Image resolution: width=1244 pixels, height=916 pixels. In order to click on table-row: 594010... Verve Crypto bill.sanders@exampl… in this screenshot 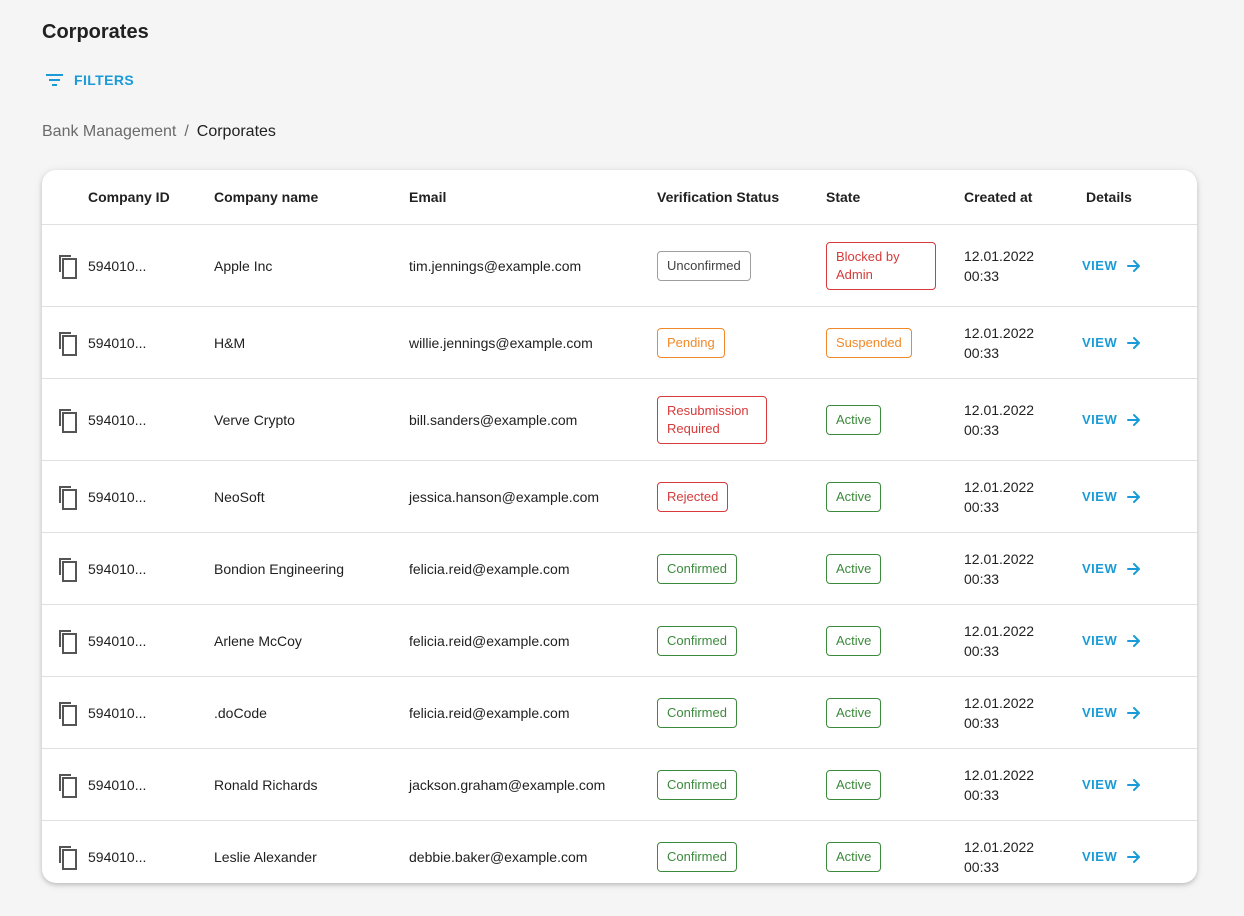, I will do `click(619, 420)`.